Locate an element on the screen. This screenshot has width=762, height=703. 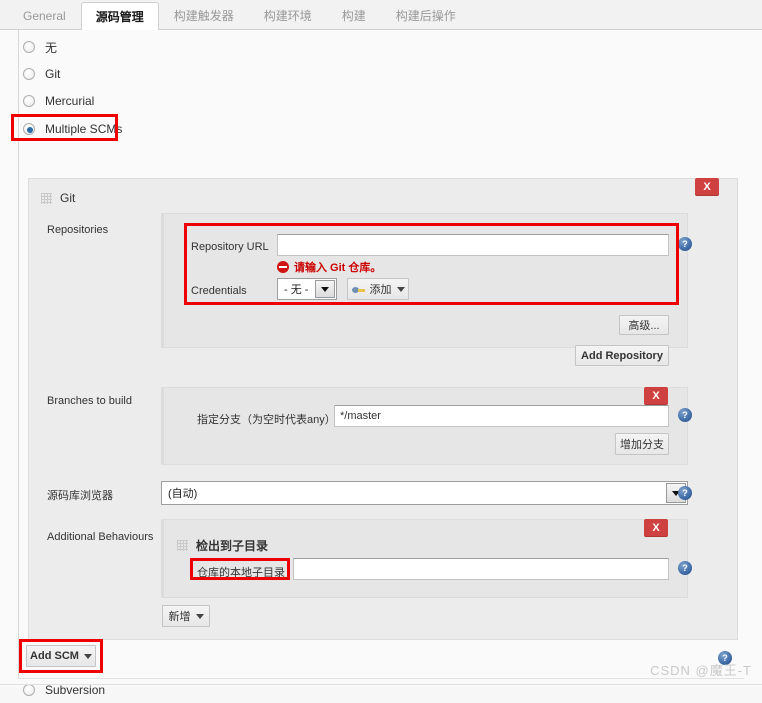
help-repository-url-icon: ? is located at coordinates (685, 244).